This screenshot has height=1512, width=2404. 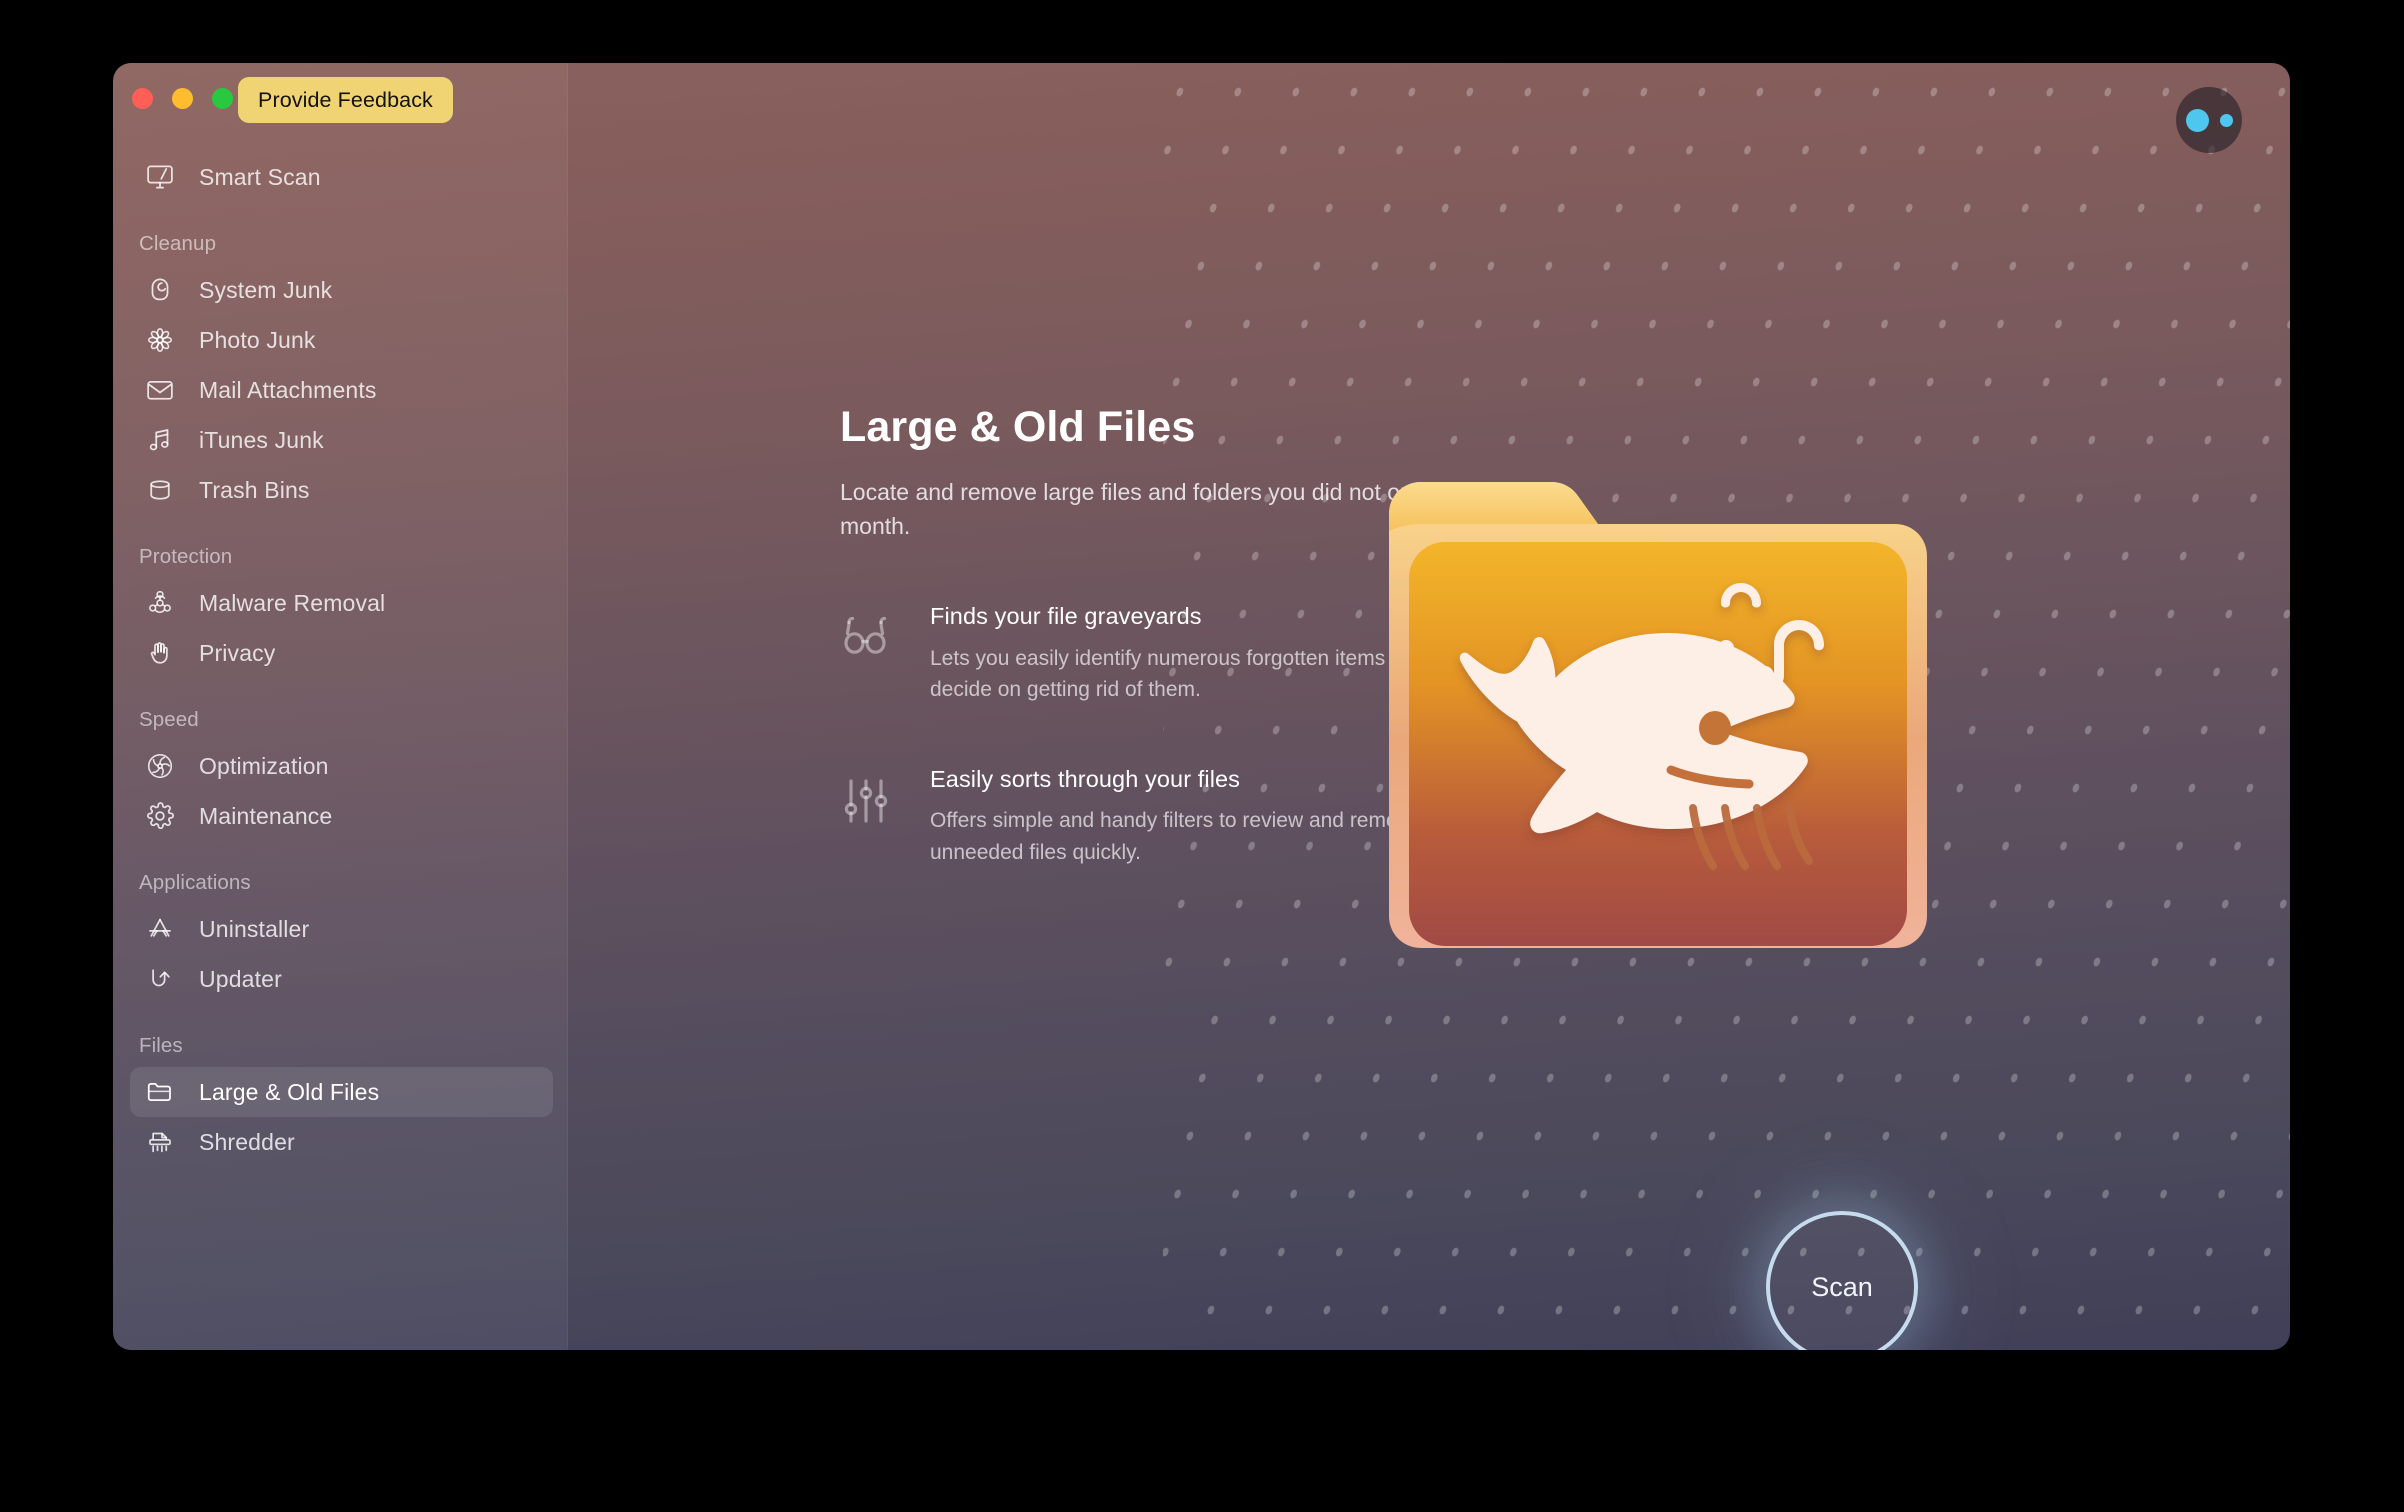 What do you see at coordinates (341, 490) in the screenshot?
I see `sidebar-item-trash-bins: Trash Bins` at bounding box center [341, 490].